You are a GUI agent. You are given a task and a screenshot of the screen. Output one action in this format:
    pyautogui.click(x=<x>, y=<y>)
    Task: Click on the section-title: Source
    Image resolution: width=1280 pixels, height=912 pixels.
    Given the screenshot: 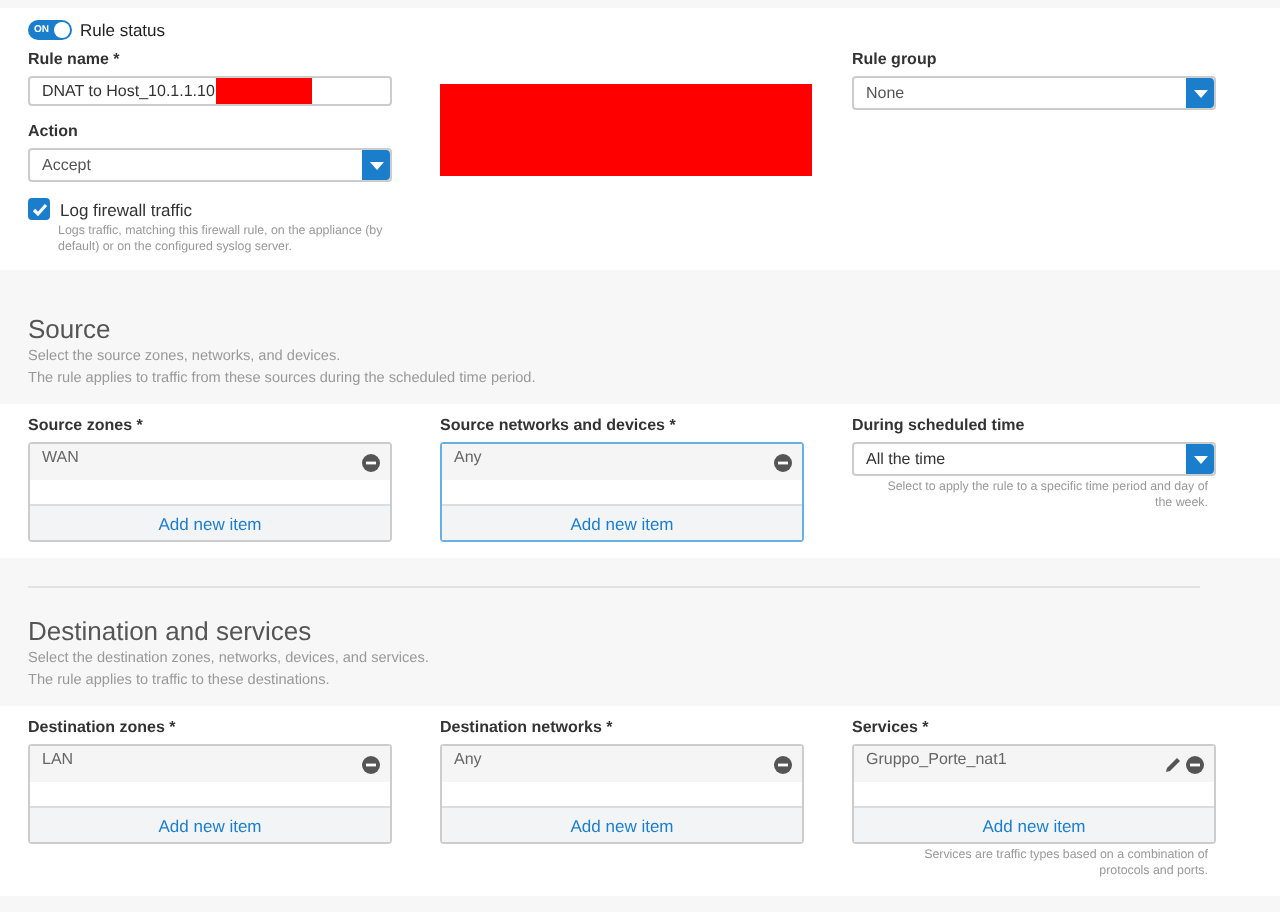 What is the action you would take?
    pyautogui.click(x=70, y=330)
    